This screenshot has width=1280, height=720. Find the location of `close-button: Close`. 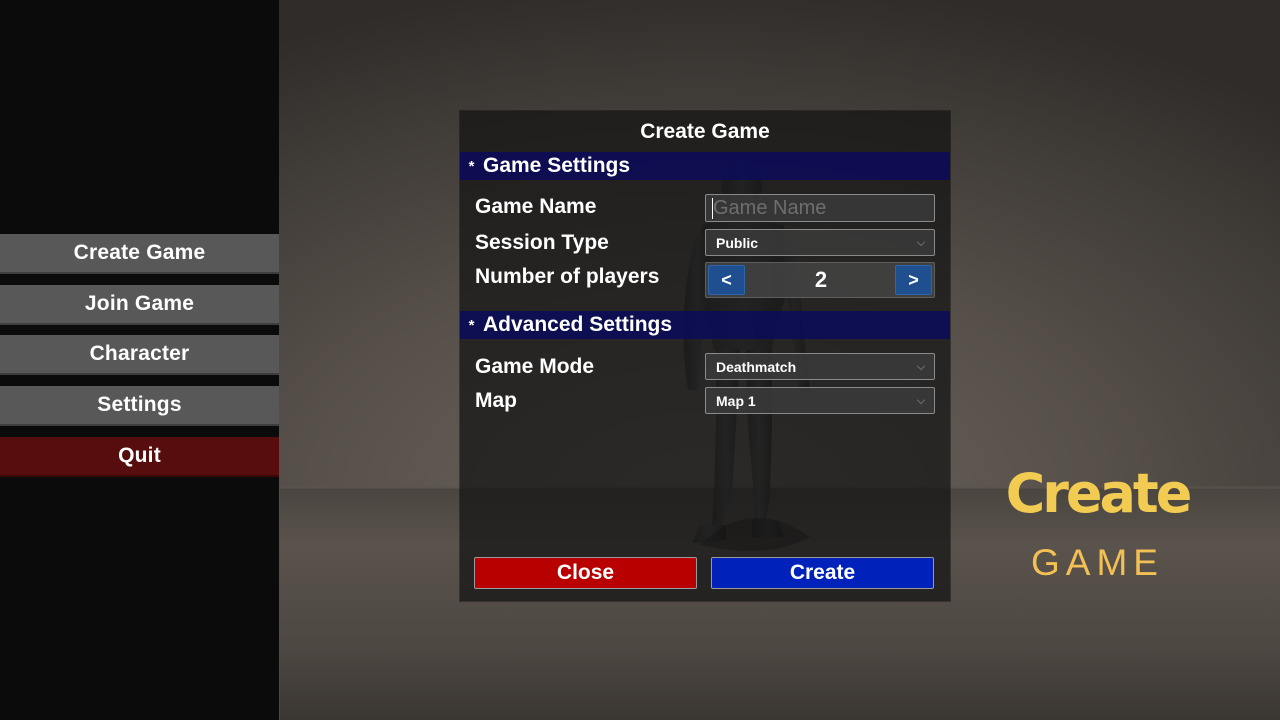

close-button: Close is located at coordinates (585, 573).